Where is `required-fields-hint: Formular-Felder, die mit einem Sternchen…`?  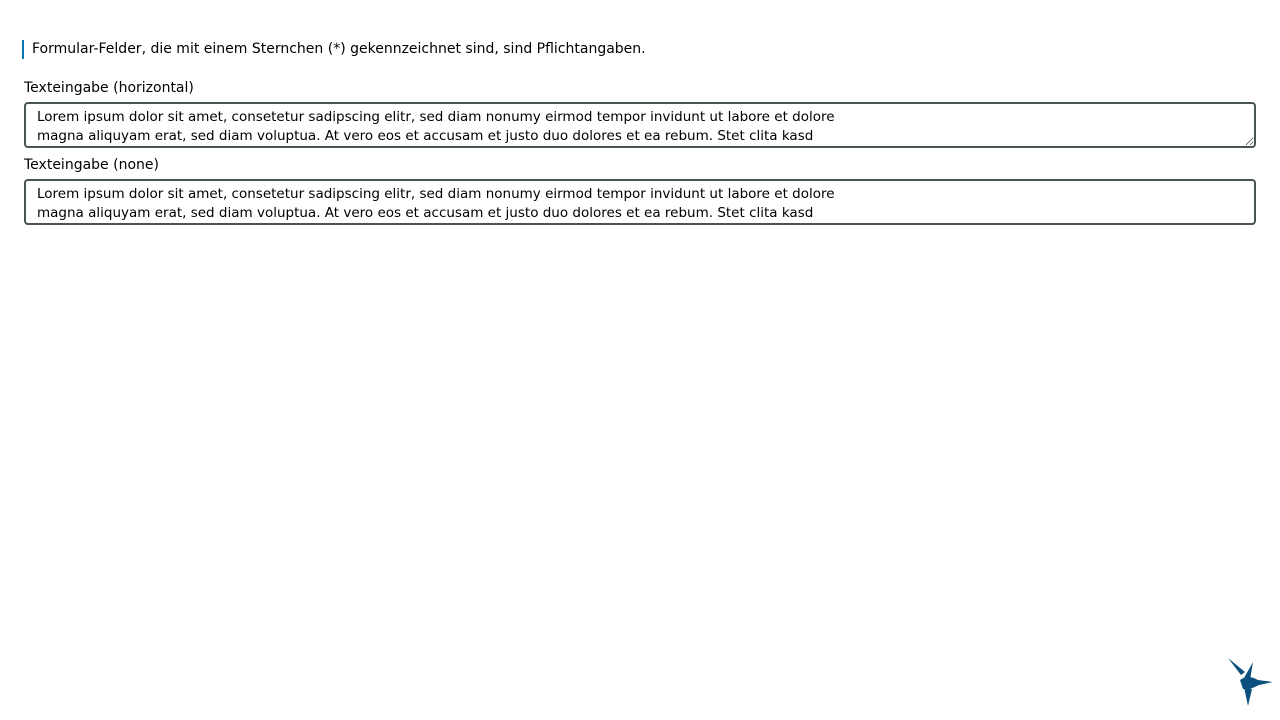 required-fields-hint: Formular-Felder, die mit einem Sternchen… is located at coordinates (334, 49).